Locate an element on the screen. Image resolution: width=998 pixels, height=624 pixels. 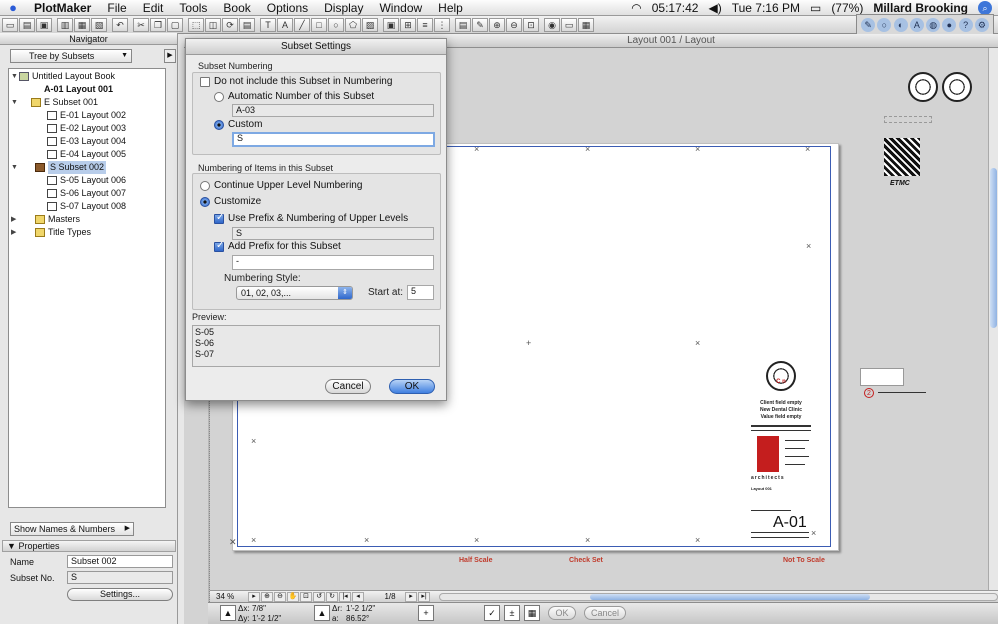
menubar-clock-b: Tue 7:16 PM is located at coordinates (766, 8).